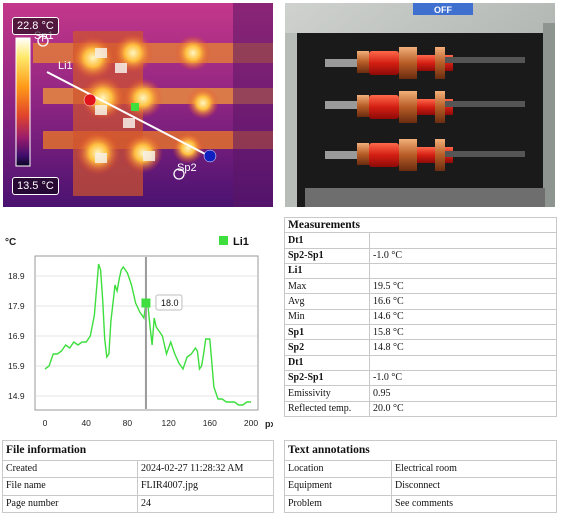  Describe the element at coordinates (205, 486) in the screenshot. I see `row-value: FLIR4007.jpg` at that location.